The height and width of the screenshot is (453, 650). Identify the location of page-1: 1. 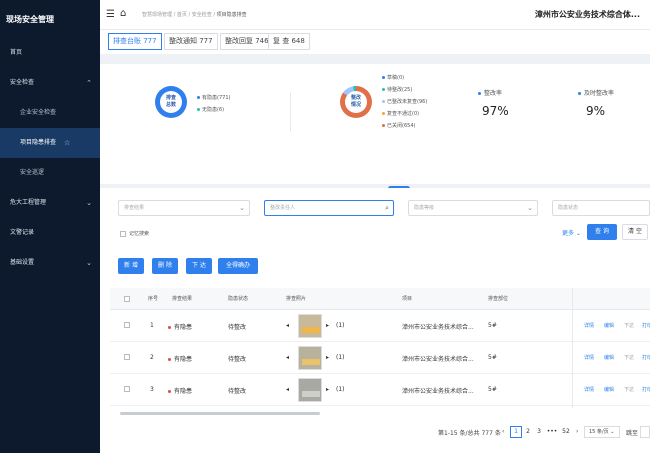
(516, 432).